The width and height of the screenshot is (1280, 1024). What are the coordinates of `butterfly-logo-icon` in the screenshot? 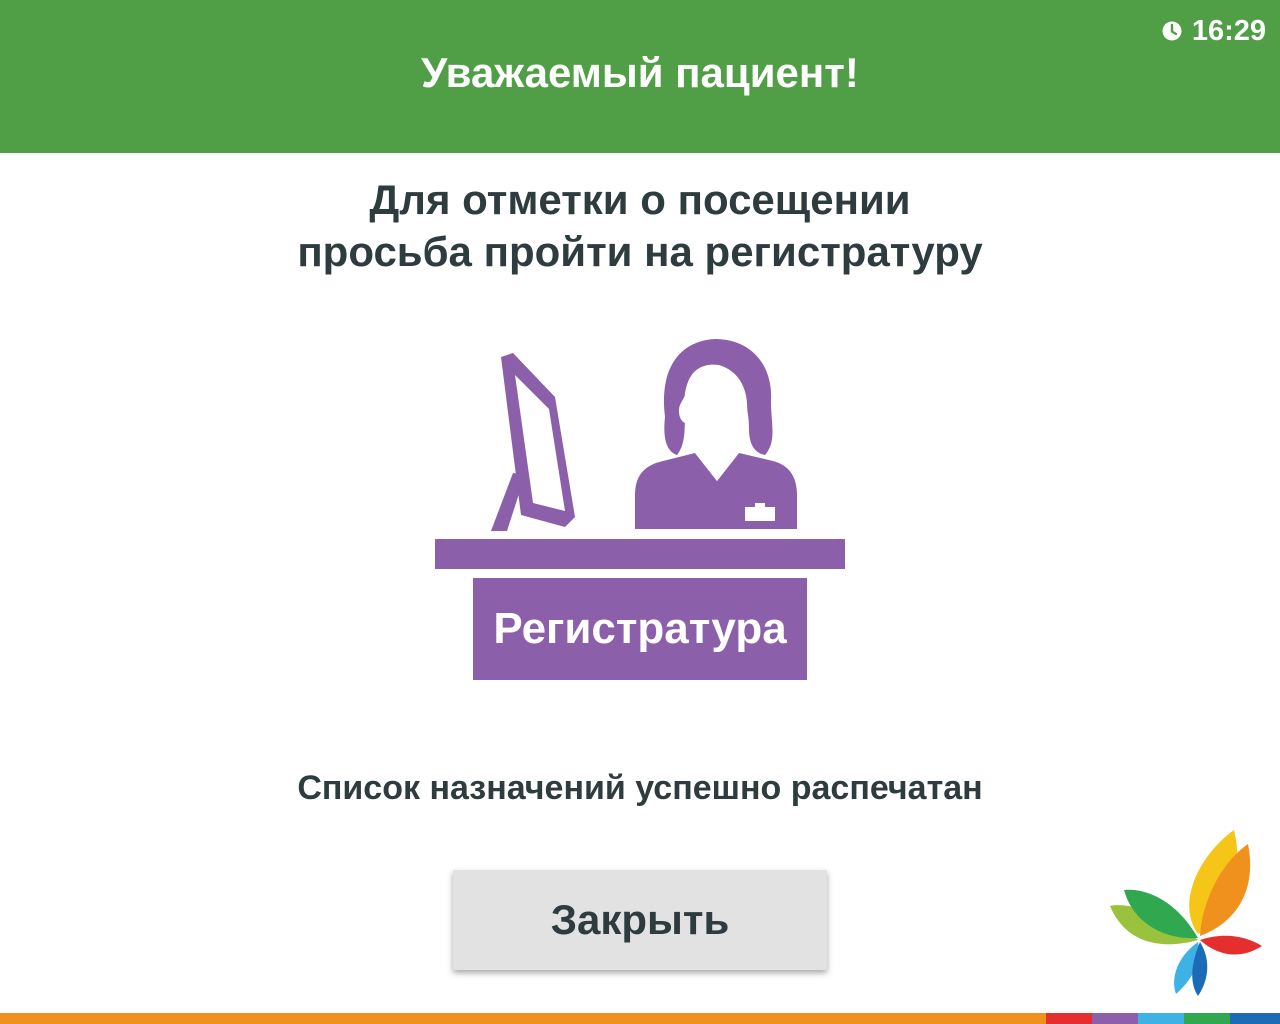 It's located at (1186, 913).